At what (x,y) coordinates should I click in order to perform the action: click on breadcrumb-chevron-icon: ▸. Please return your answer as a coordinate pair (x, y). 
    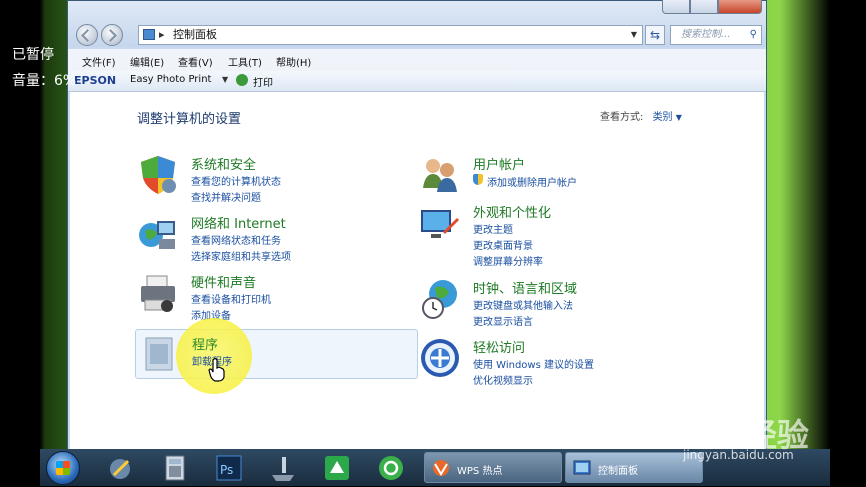
    Looking at the image, I should click on (162, 34).